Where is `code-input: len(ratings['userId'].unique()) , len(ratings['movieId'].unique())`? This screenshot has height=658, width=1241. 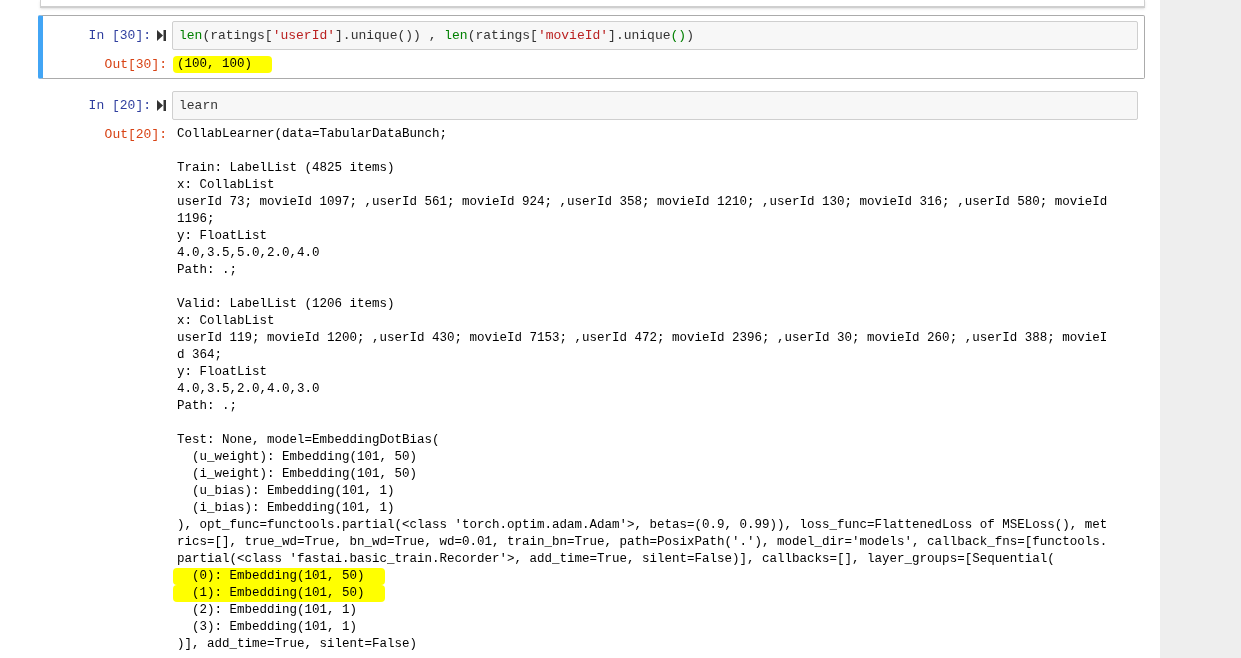
code-input: len(ratings['userId'].unique()) , len(ratings['movieId'].unique()) is located at coordinates (655, 35).